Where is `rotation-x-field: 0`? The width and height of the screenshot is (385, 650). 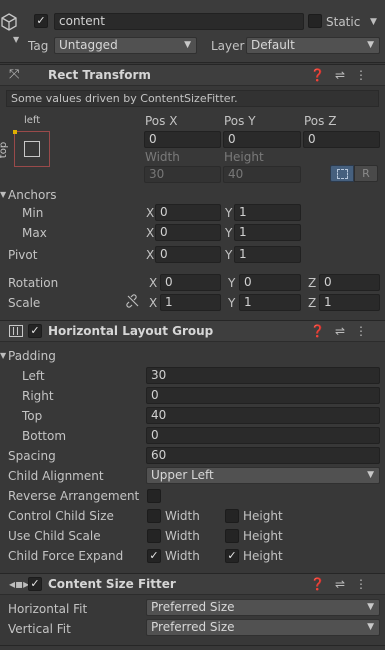
rotation-x-field: 0 is located at coordinates (190, 282).